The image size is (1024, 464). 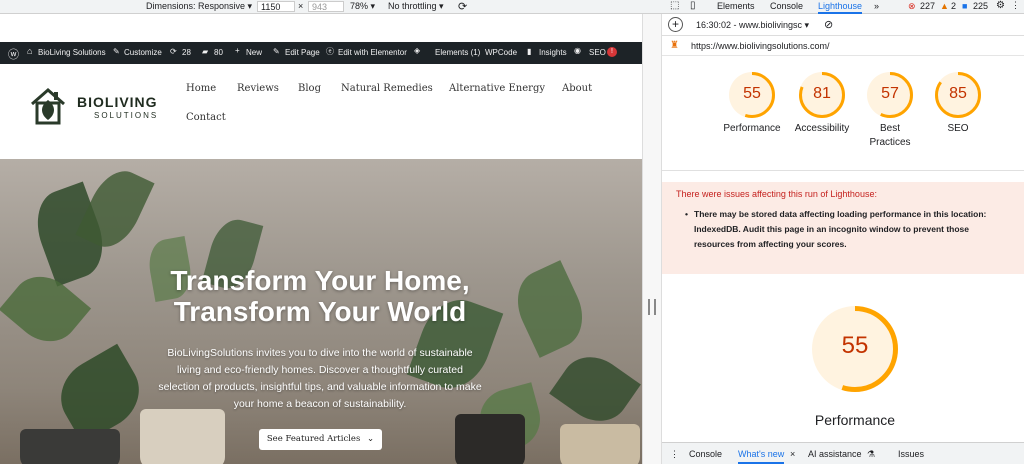 What do you see at coordinates (843, 170) in the screenshot?
I see `divider-line` at bounding box center [843, 170].